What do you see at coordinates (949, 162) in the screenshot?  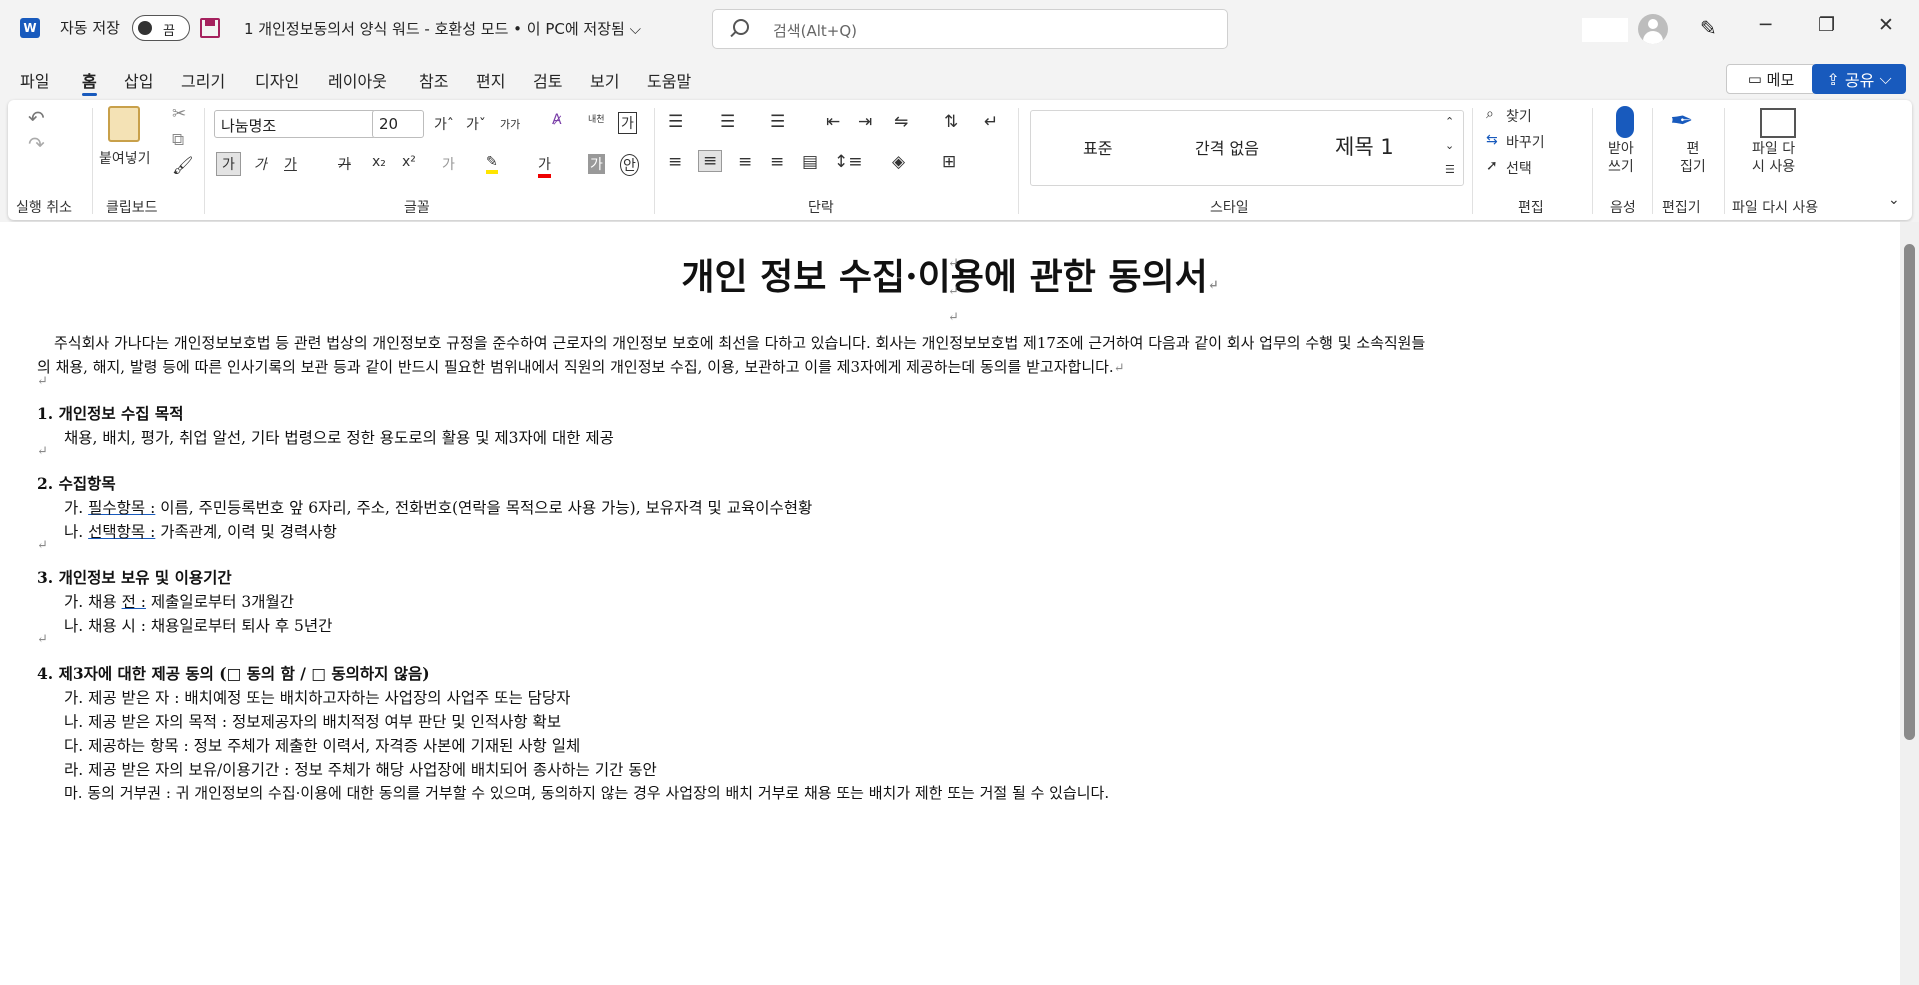 I see `borders-icon: ⊞` at bounding box center [949, 162].